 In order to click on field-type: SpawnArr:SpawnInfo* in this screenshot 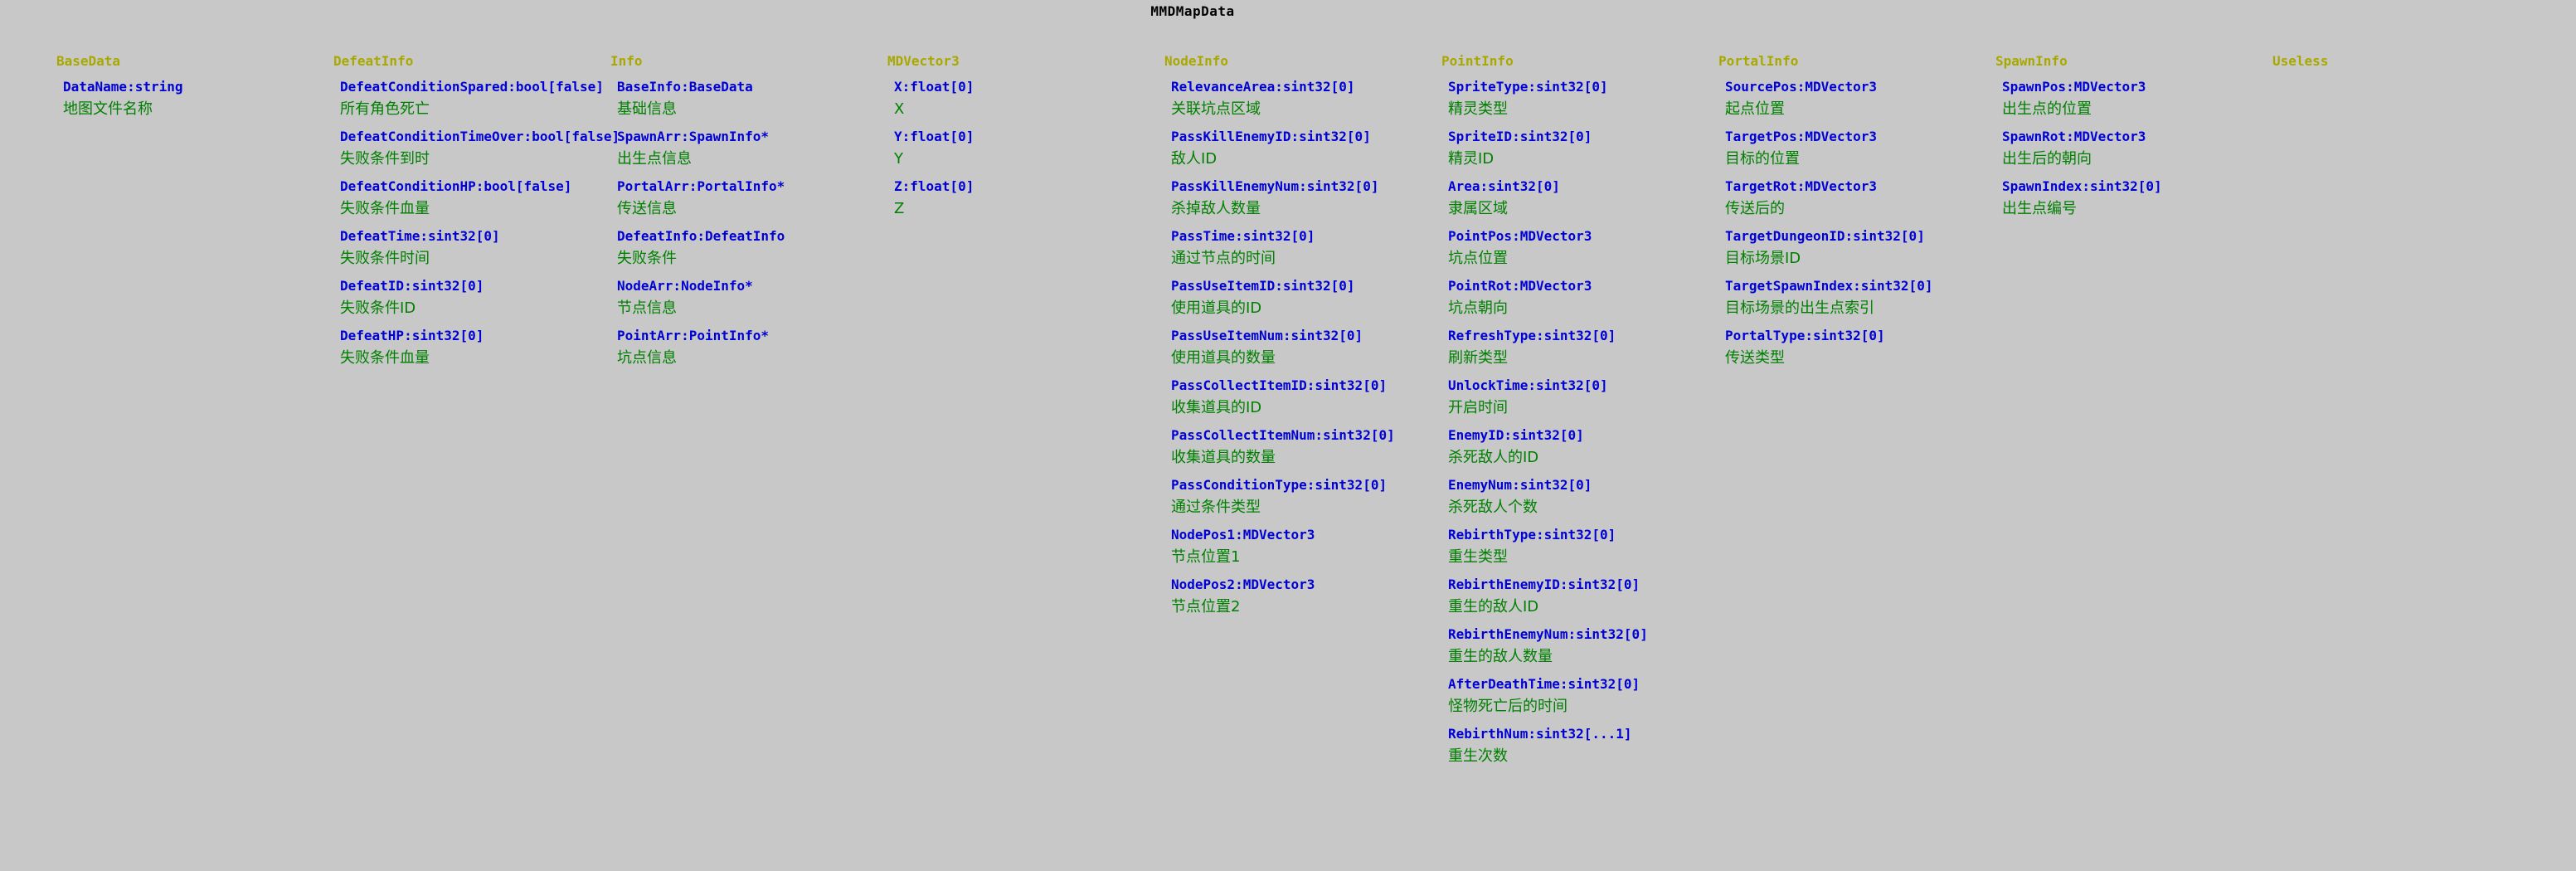, I will do `click(693, 136)`.